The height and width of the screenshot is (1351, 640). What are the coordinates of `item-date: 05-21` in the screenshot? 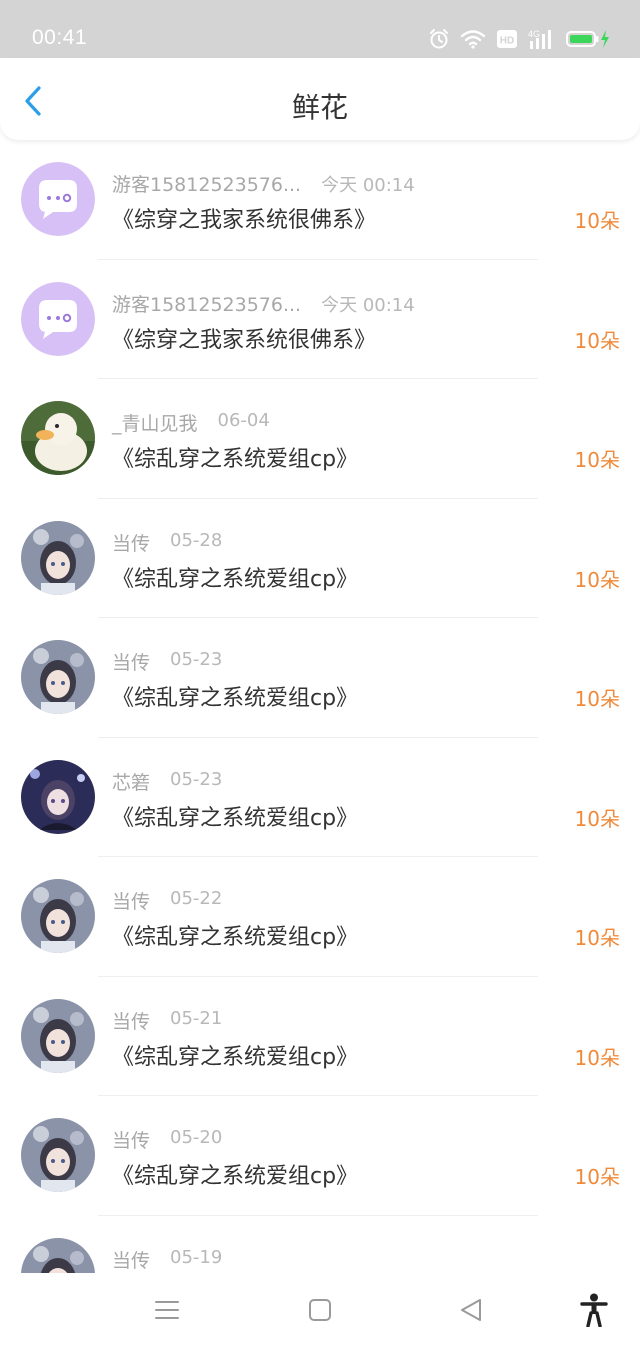 It's located at (196, 1018).